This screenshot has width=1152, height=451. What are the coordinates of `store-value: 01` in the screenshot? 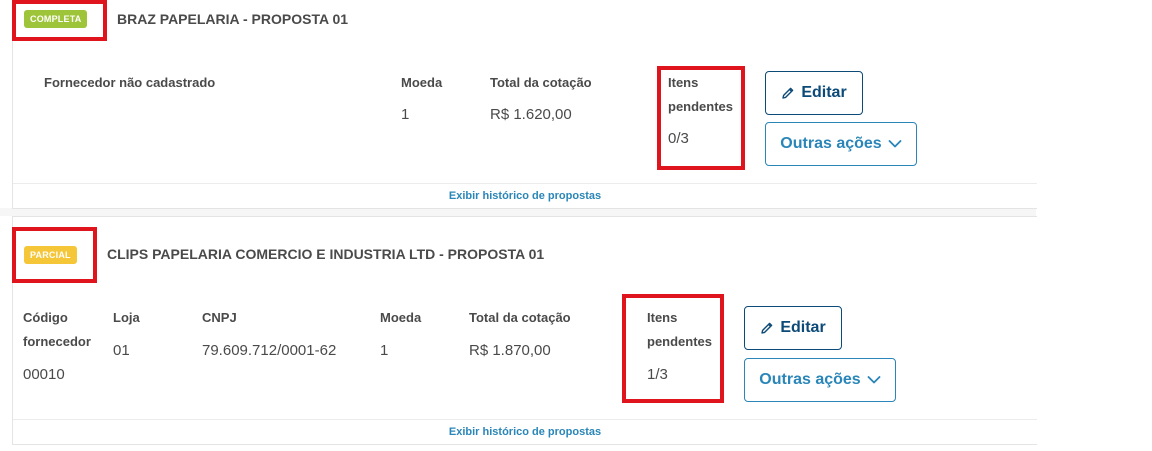 It's located at (121, 350).